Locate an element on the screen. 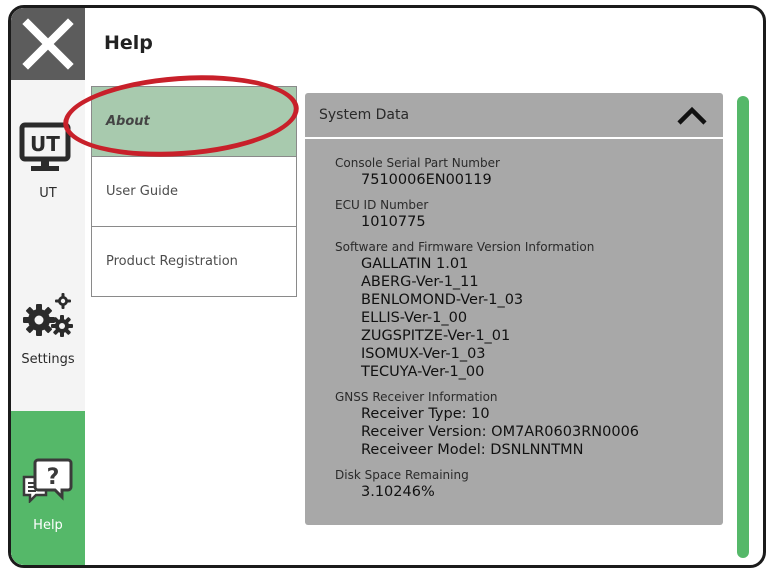  software-version-item: GALLATIN 1.01 is located at coordinates (415, 264).